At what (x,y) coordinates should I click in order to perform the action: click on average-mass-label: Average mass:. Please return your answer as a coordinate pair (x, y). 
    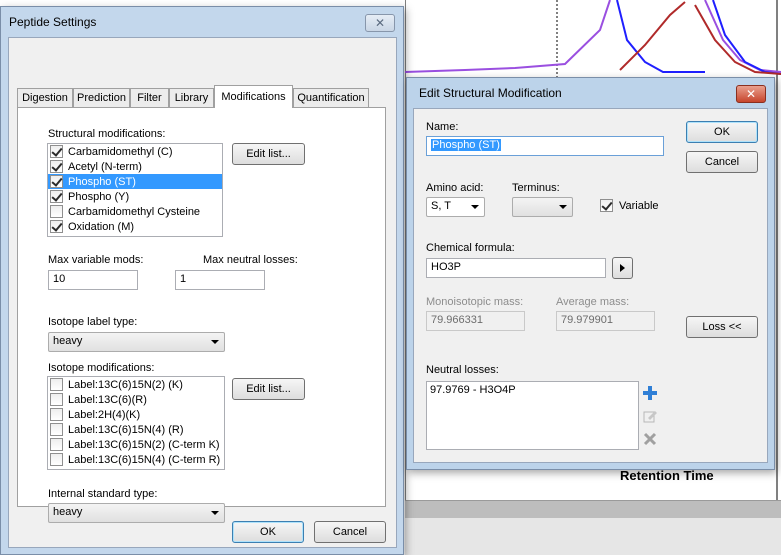
    Looking at the image, I should click on (593, 302).